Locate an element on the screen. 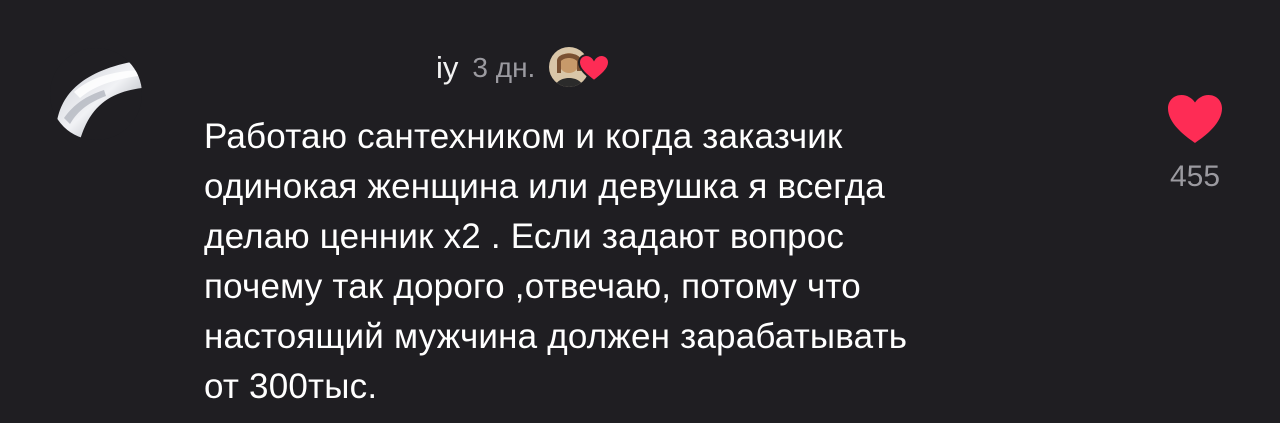 The height and width of the screenshot is (423, 1280). creator-liked-badge is located at coordinates (579, 68).